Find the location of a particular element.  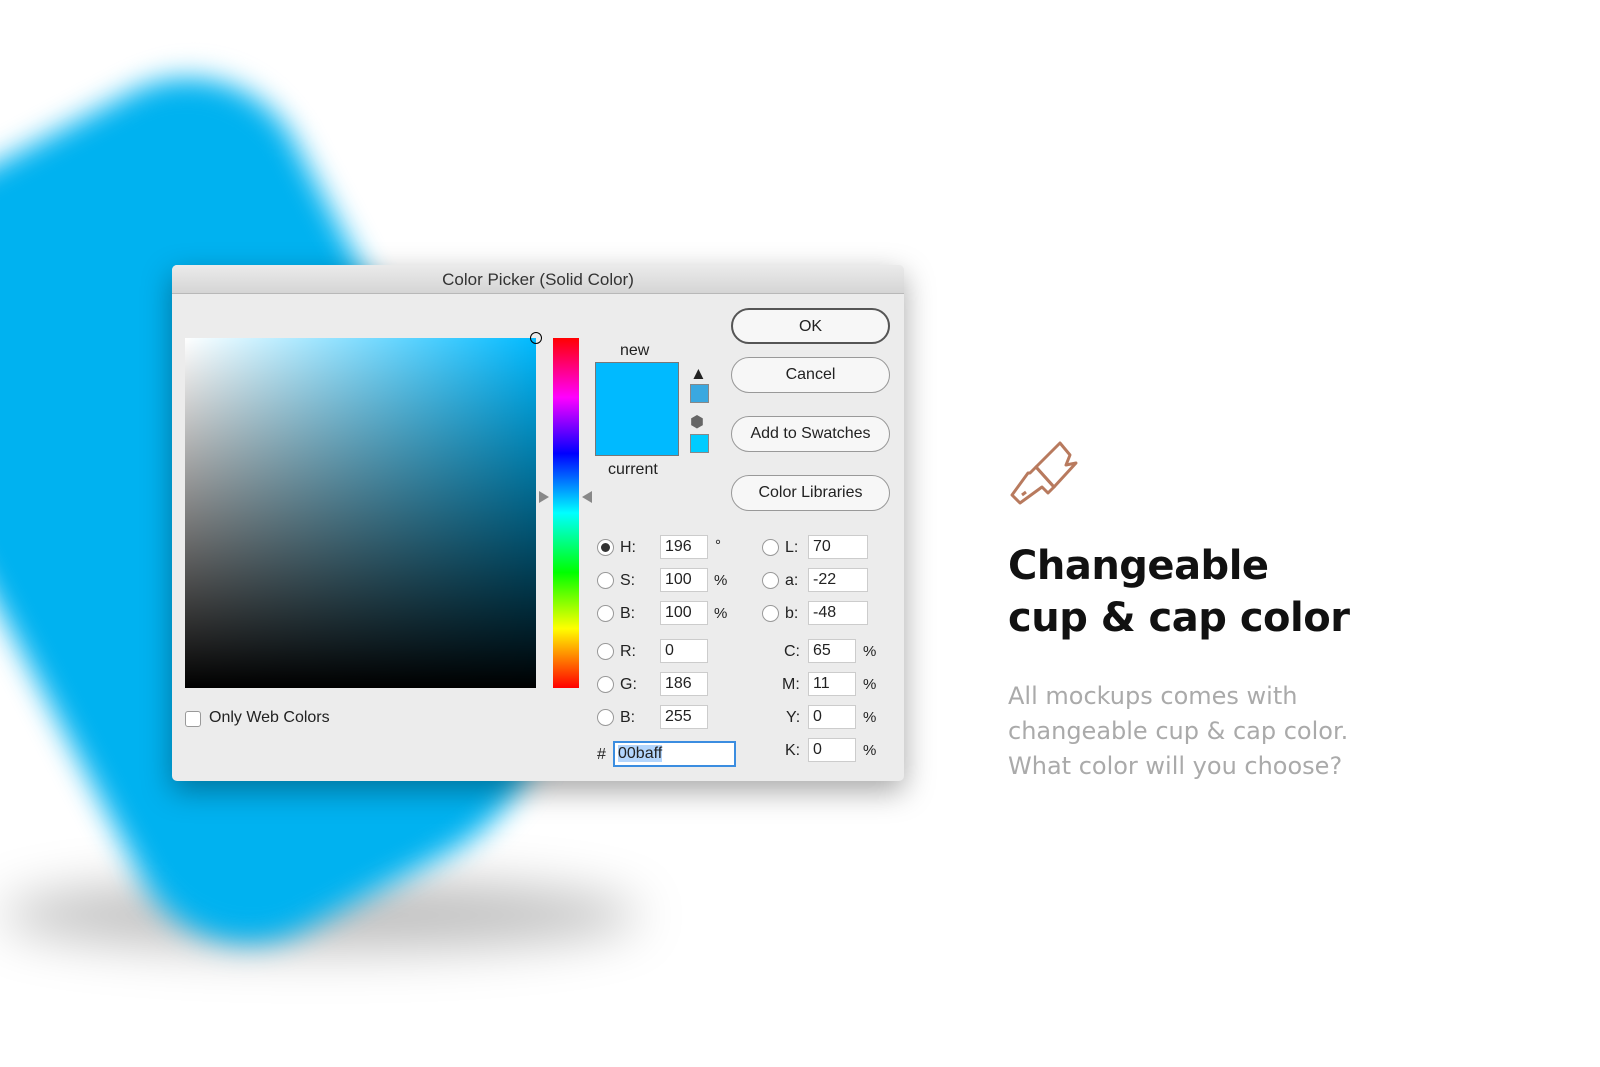

promo-text-line3: What color will you choose? is located at coordinates (1175, 766).